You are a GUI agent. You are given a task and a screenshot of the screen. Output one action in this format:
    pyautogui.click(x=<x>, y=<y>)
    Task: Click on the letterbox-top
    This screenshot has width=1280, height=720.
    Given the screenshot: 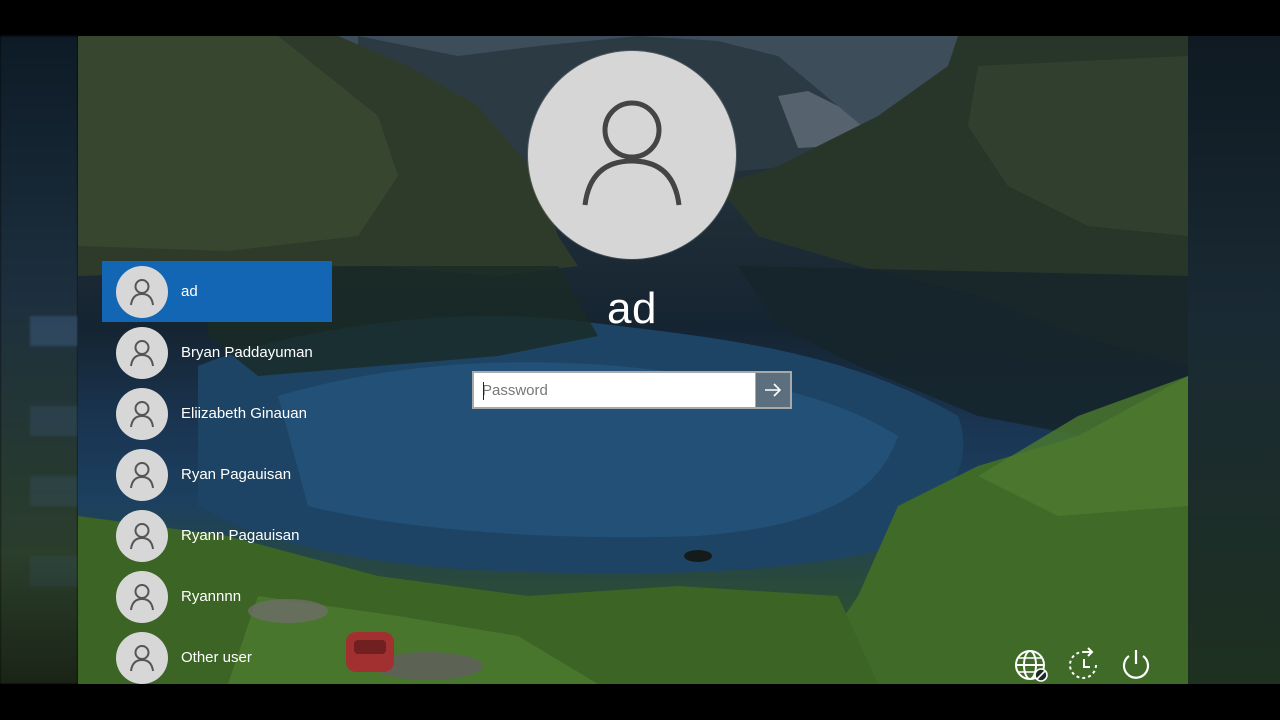 What is the action you would take?
    pyautogui.click(x=640, y=18)
    